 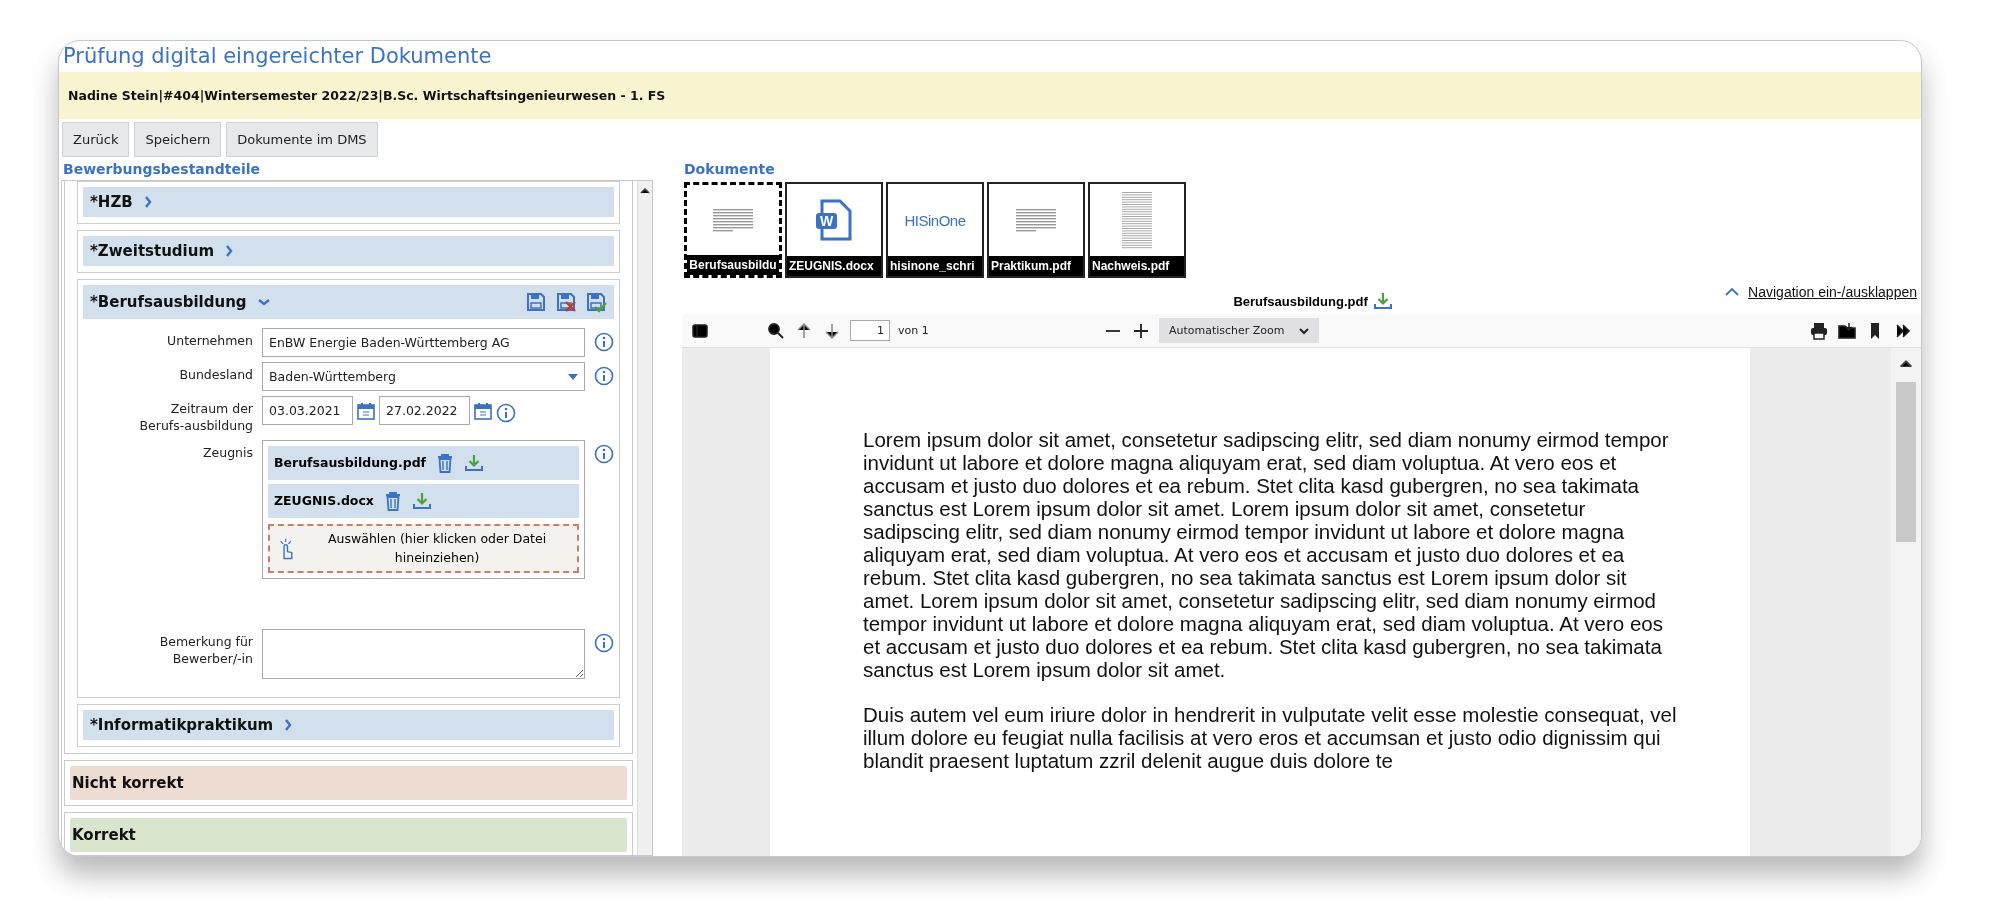 What do you see at coordinates (1819, 330) in the screenshot?
I see `print-icon` at bounding box center [1819, 330].